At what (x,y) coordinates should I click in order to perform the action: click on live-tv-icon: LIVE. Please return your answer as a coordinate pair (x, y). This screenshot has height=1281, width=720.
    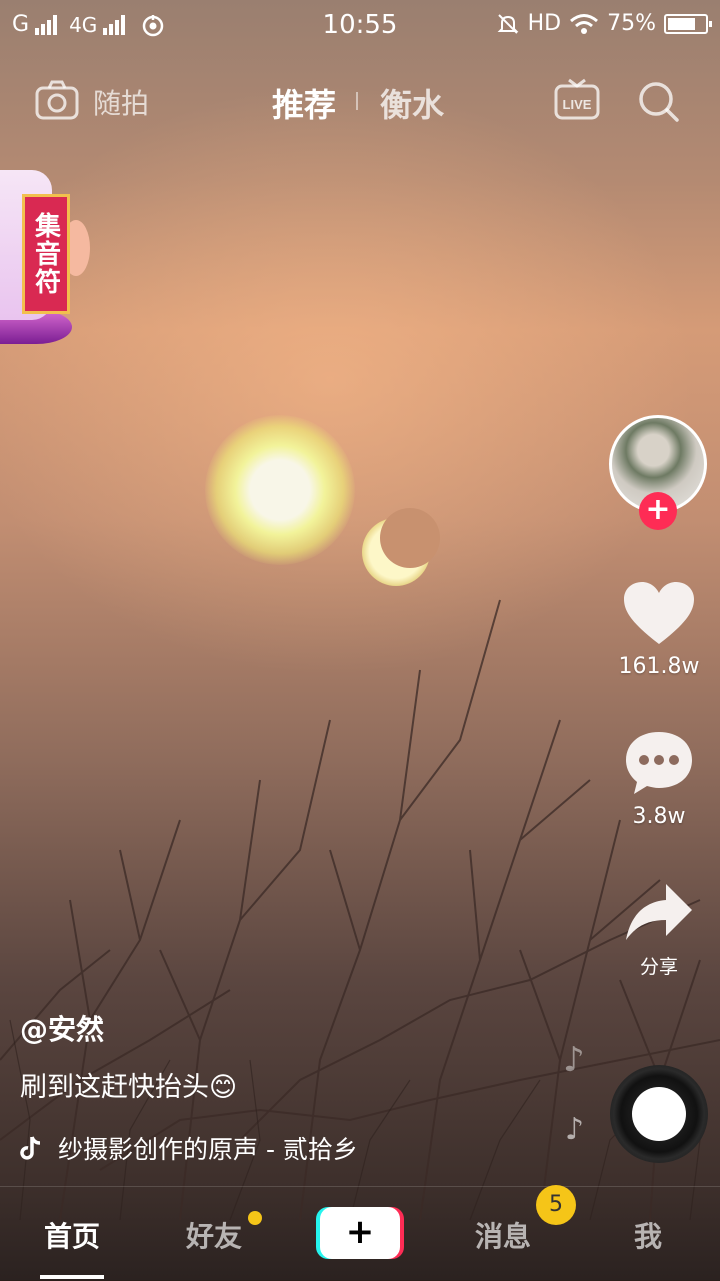
    Looking at the image, I should click on (577, 100).